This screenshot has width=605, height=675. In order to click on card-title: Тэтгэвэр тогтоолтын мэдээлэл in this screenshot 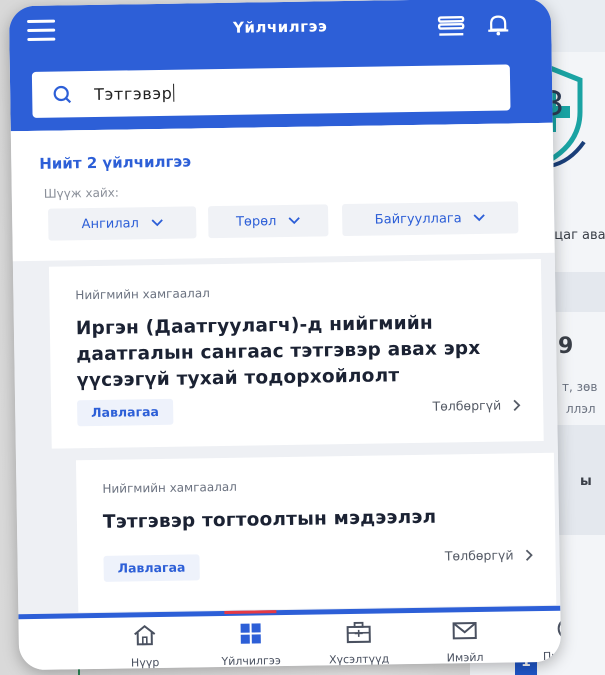, I will do `click(317, 519)`.